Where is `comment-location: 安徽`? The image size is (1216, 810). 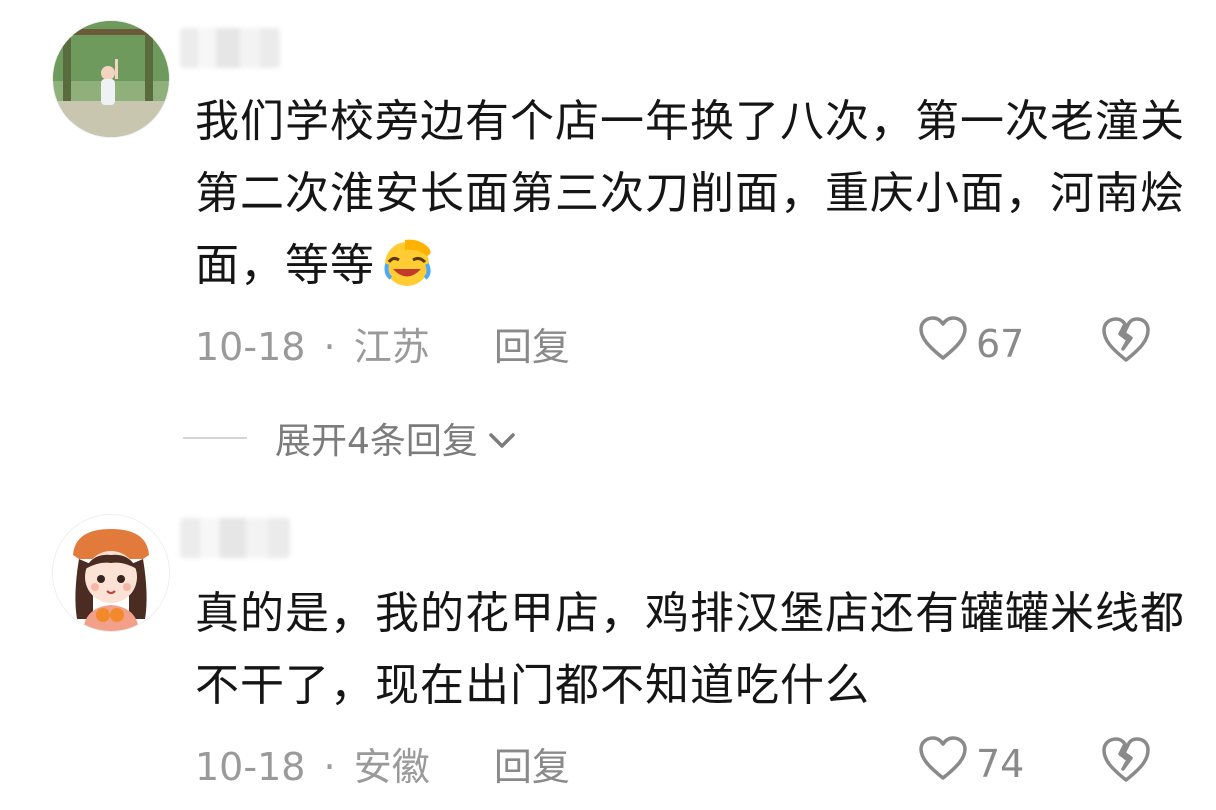 comment-location: 安徽 is located at coordinates (391, 767).